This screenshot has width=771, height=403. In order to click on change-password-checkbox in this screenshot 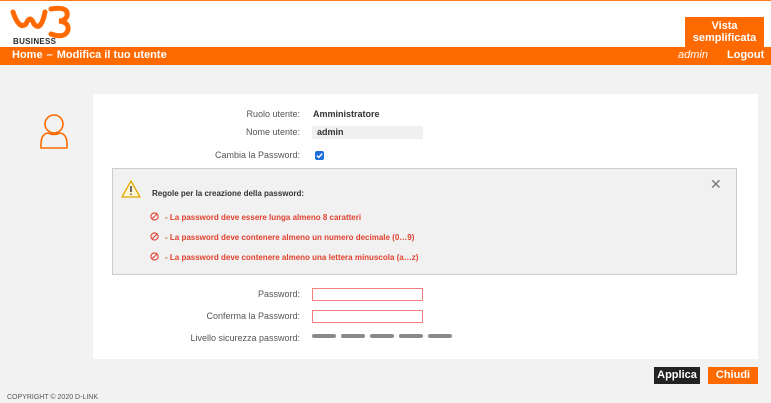, I will do `click(319, 155)`.